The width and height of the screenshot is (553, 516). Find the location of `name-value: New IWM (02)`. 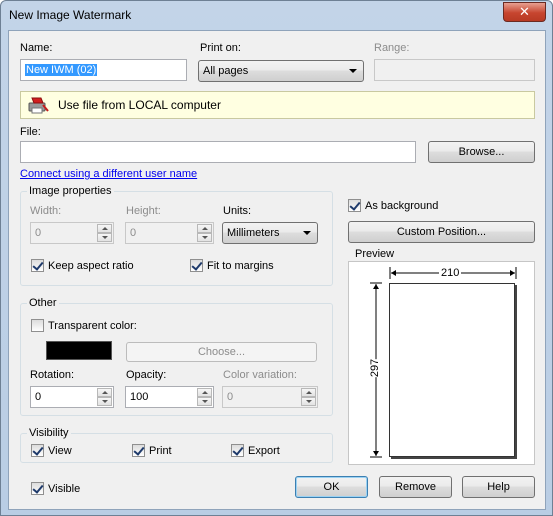

name-value: New IWM (02) is located at coordinates (61, 70).